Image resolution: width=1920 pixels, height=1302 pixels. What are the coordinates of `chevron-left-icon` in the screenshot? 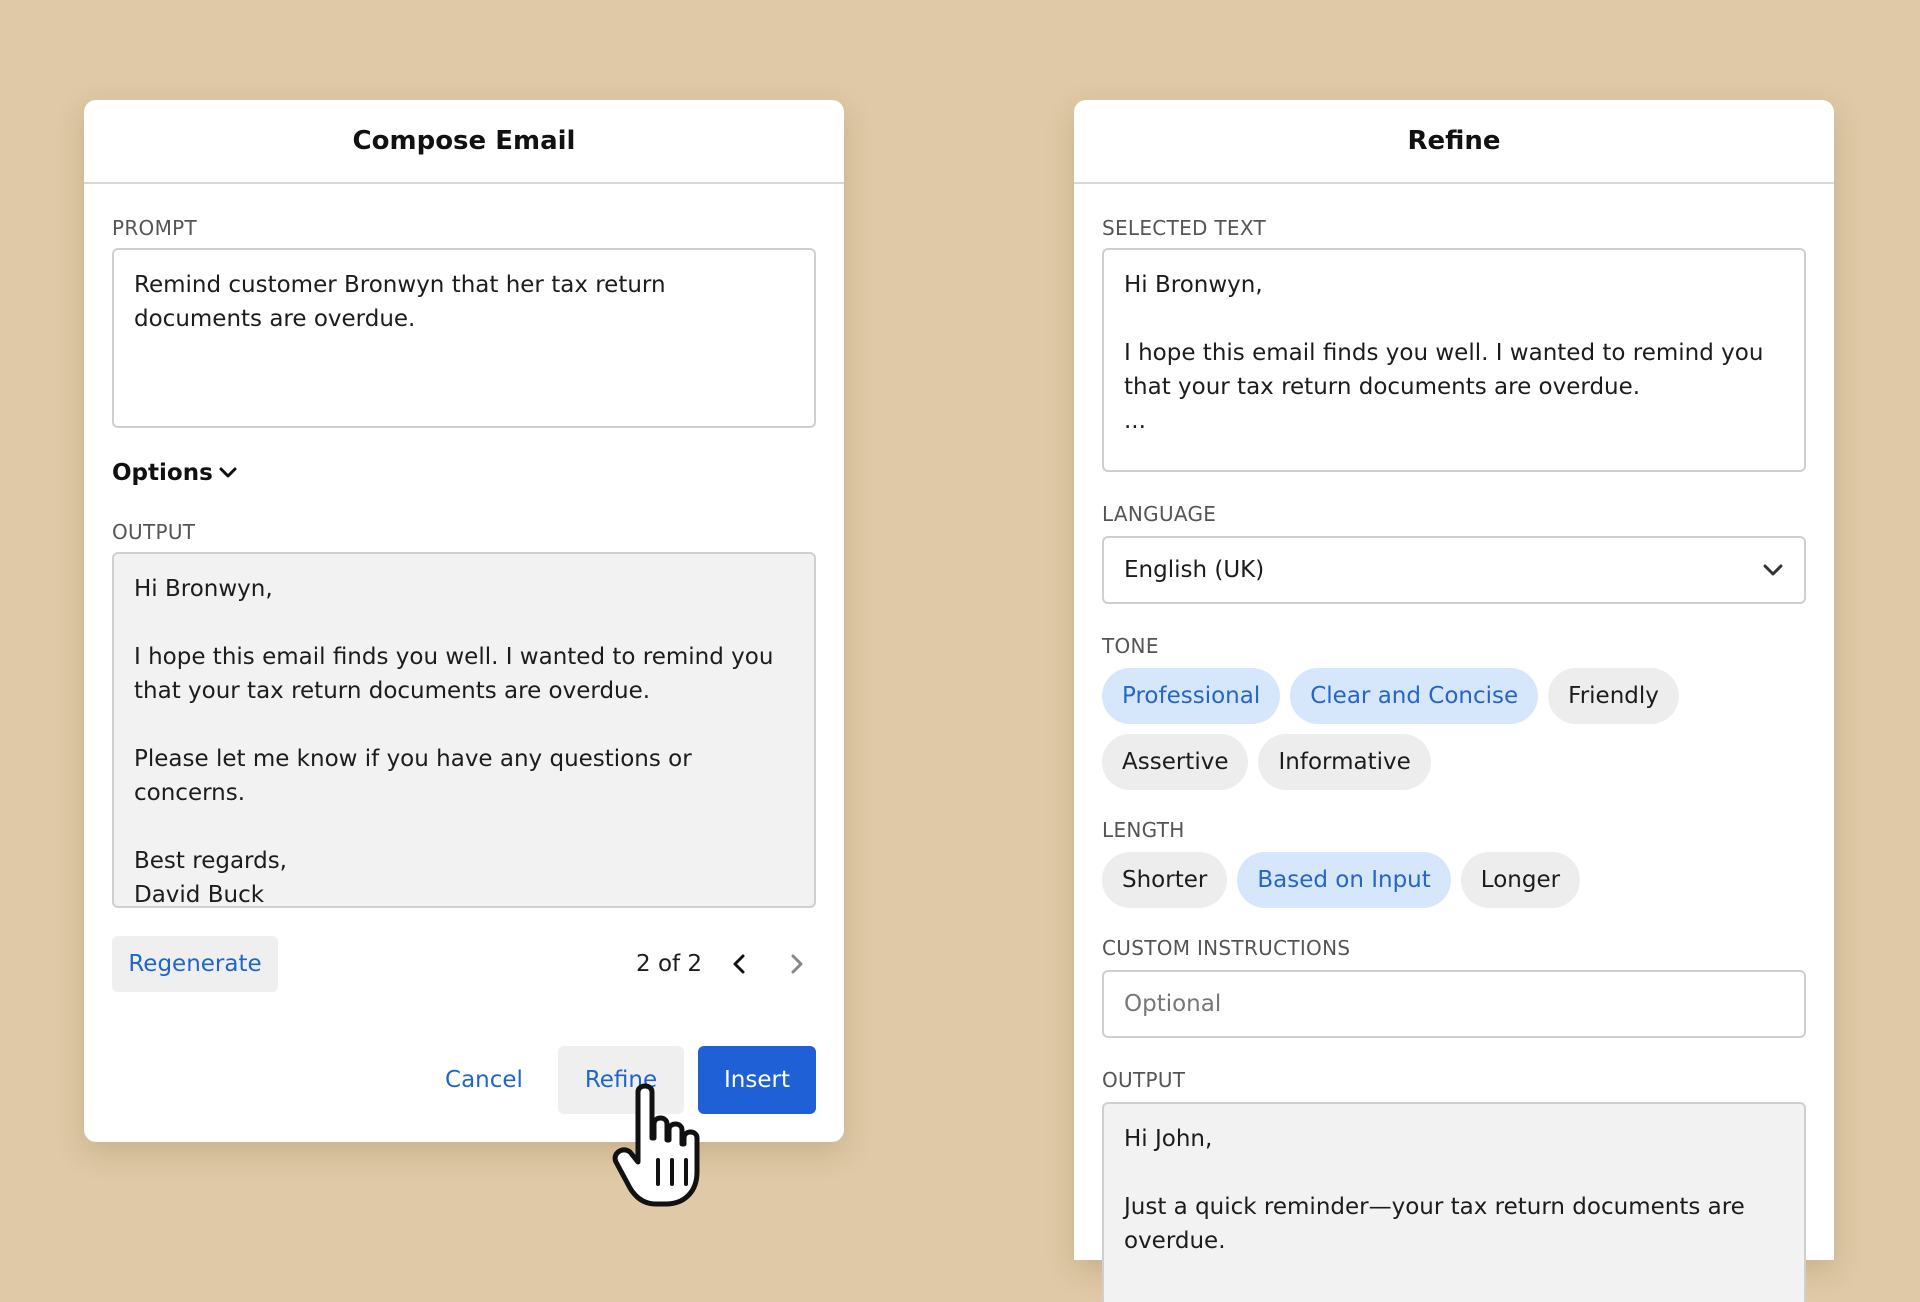 It's located at (740, 964).